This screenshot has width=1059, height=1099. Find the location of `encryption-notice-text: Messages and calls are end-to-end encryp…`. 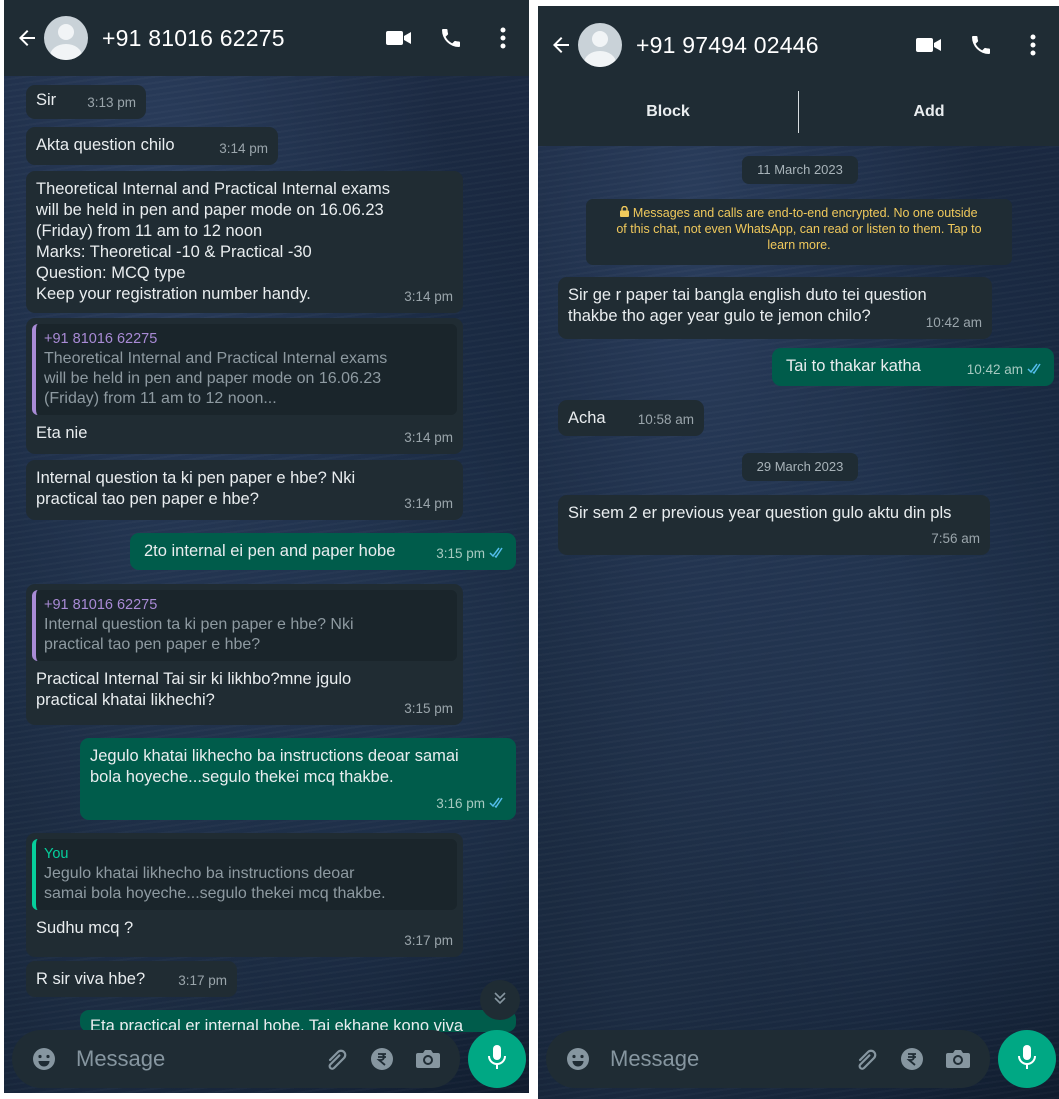

encryption-notice-text: Messages and calls are end-to-end encryp… is located at coordinates (799, 229).